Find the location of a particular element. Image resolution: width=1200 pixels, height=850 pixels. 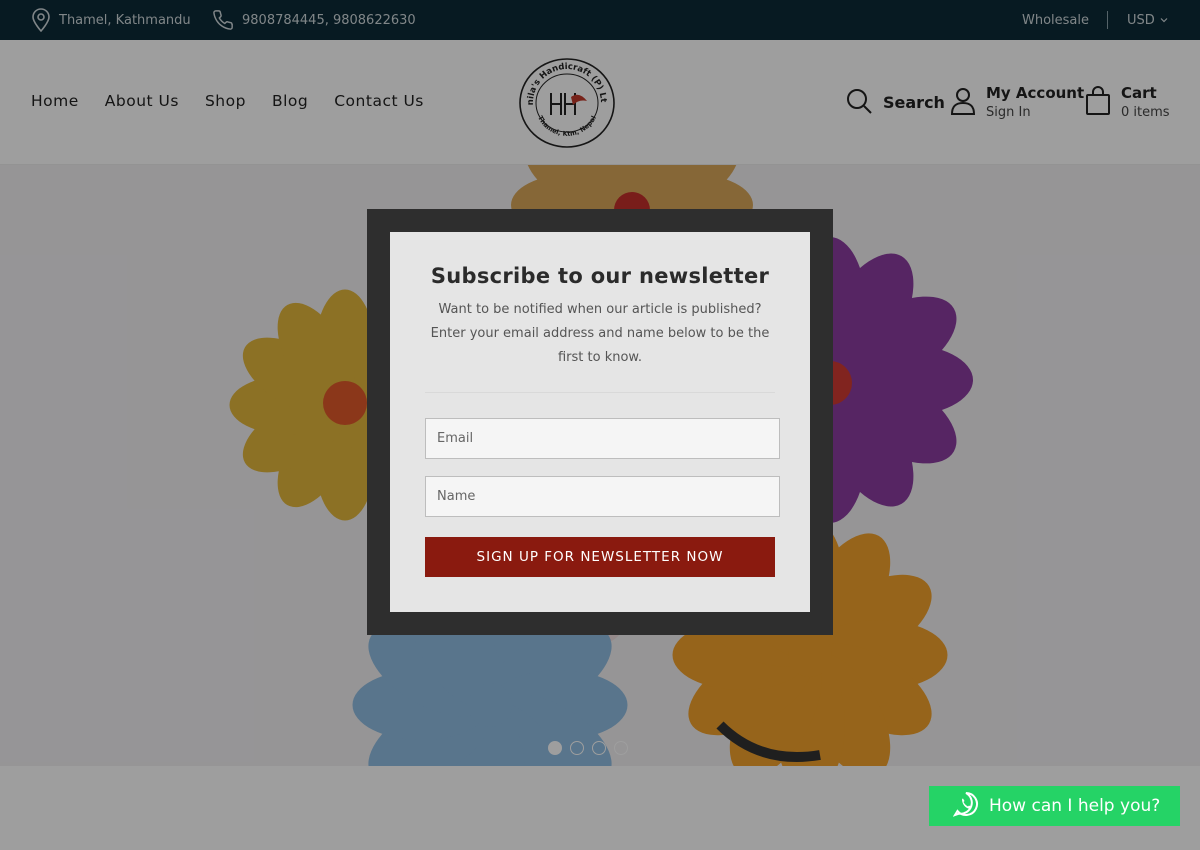

newsletter-signup-button: SIGN UP FOR NEWSLETTER NOW is located at coordinates (600, 557).